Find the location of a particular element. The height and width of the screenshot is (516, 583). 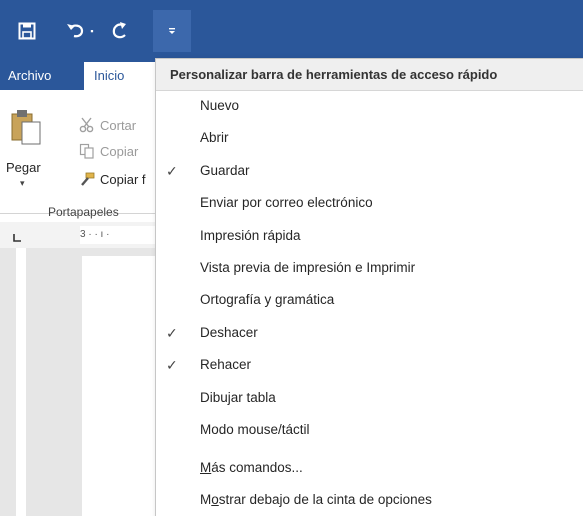

menu-item-label: Guardar is located at coordinates (225, 170).